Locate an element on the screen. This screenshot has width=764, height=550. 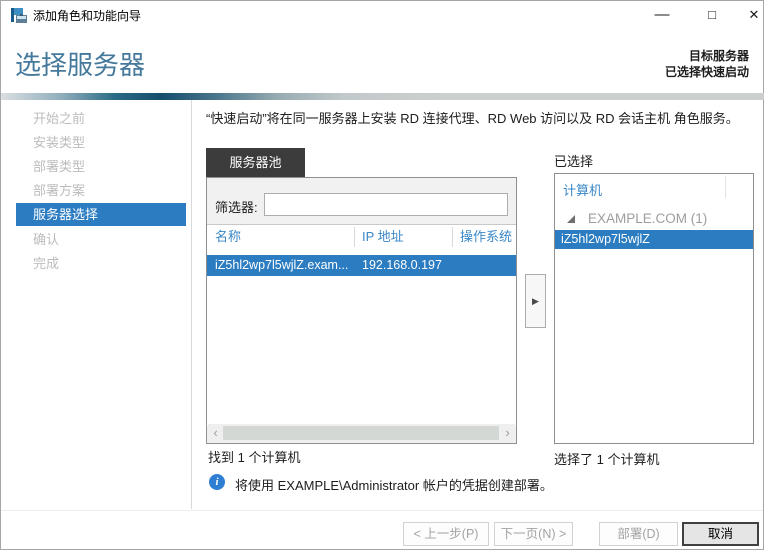
previous-button: < 上一步(P) is located at coordinates (446, 534).